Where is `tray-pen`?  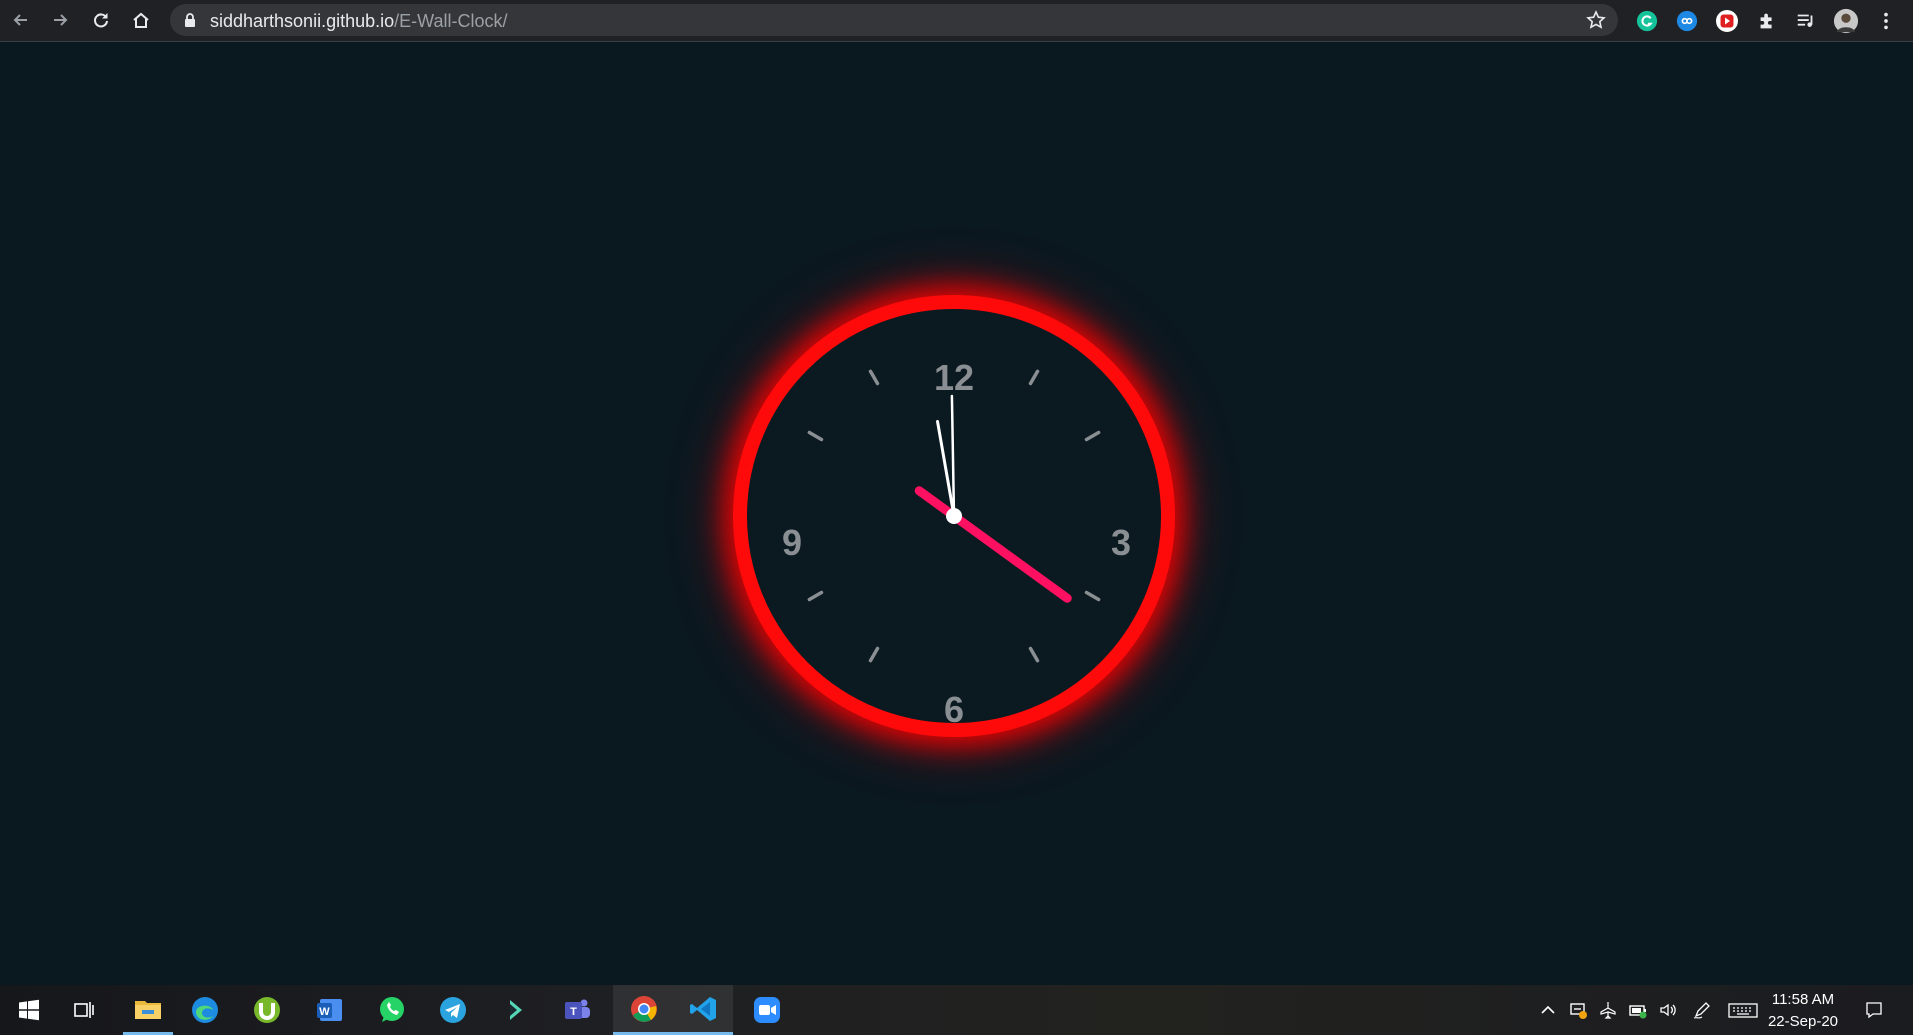 tray-pen is located at coordinates (1702, 1010).